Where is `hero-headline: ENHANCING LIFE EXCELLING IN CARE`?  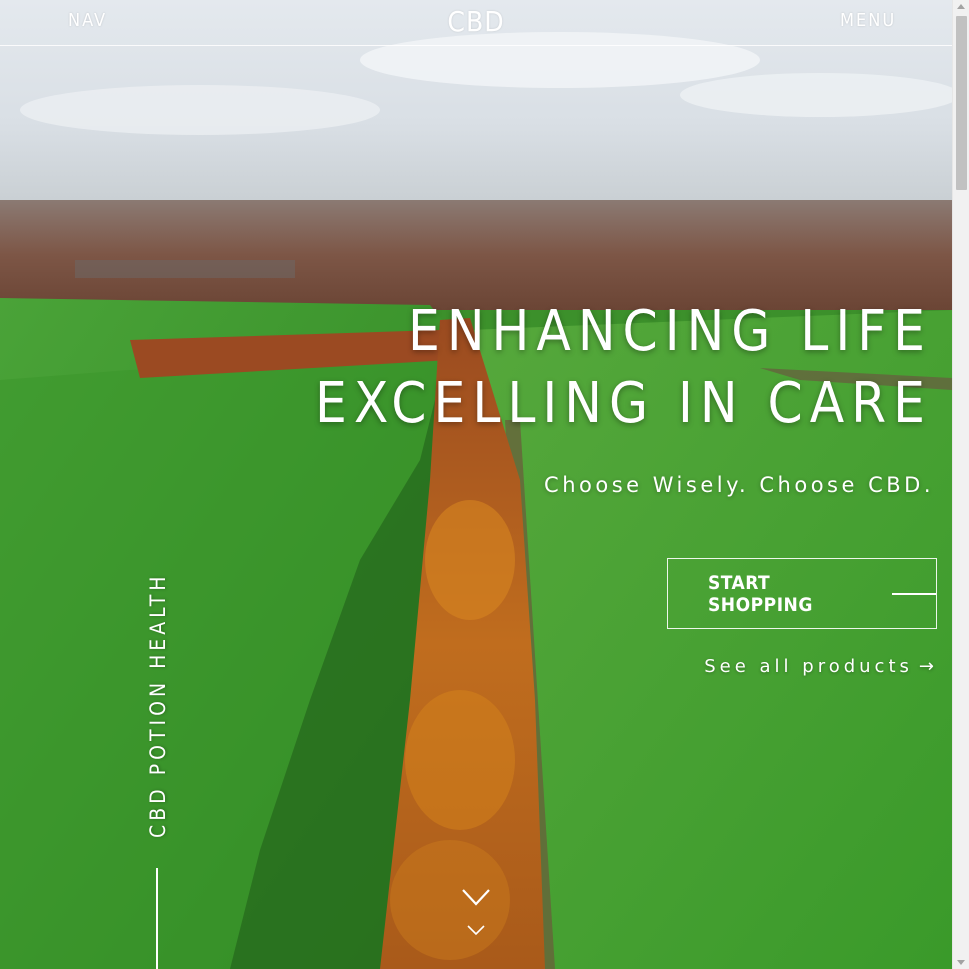 hero-headline: ENHANCING LIFE EXCELLING IN CARE is located at coordinates (623, 368).